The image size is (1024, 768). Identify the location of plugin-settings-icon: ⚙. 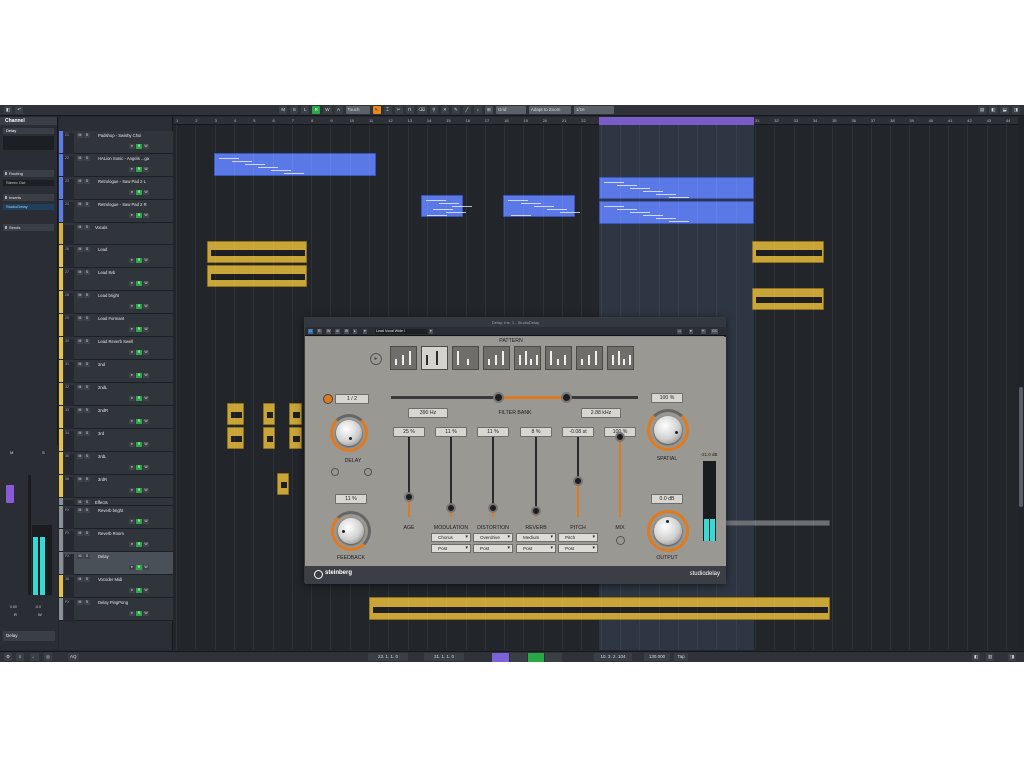
(347, 331).